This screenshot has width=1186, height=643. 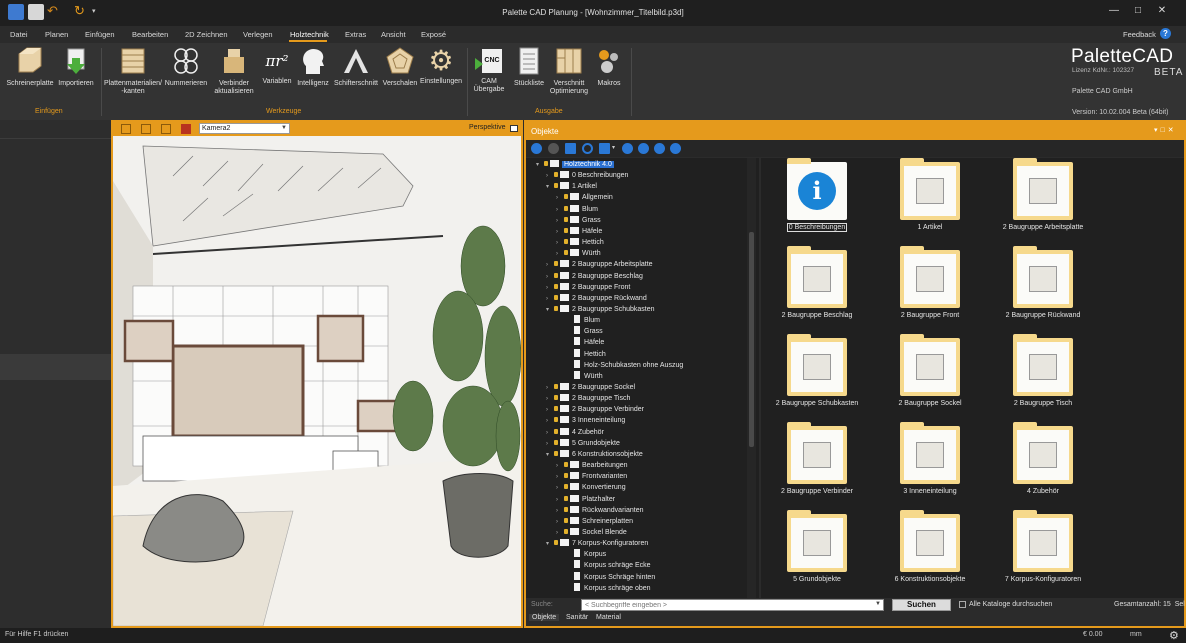 I want to click on home-icon, so click(x=570, y=148).